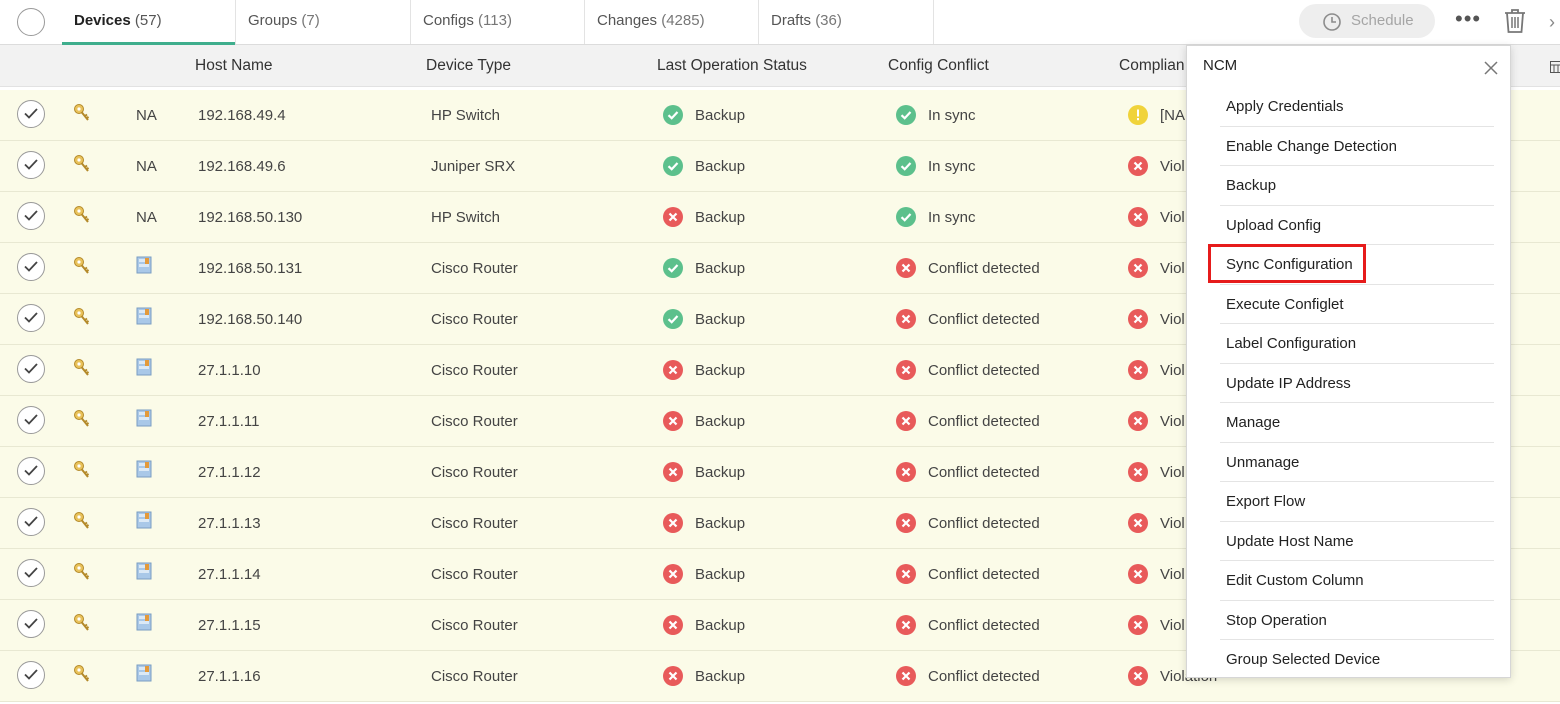  Describe the element at coordinates (242, 166) in the screenshot. I see `host-name: 192.168.49.6` at that location.